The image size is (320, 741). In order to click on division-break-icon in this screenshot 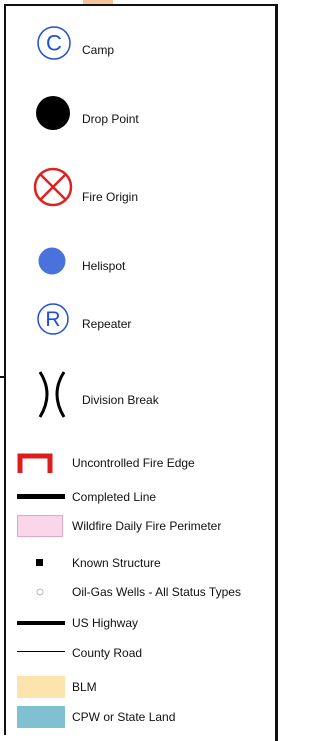, I will do `click(52, 394)`.